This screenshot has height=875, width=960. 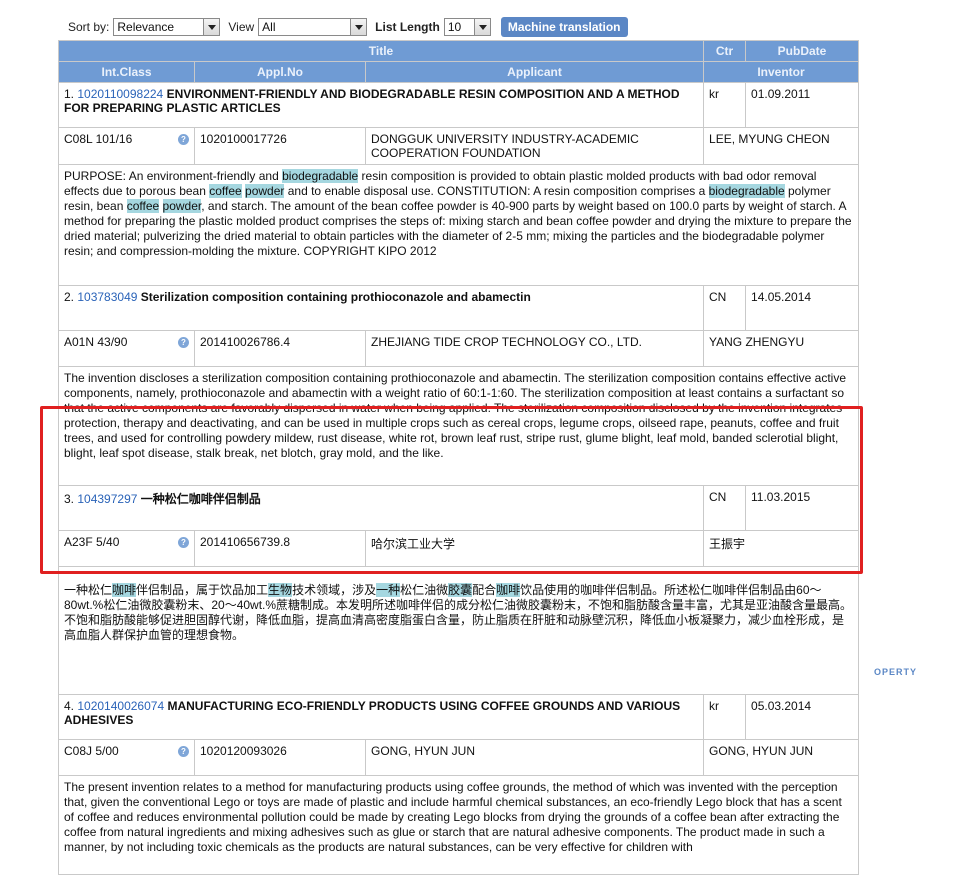 I want to click on result-number: 4., so click(x=69, y=706).